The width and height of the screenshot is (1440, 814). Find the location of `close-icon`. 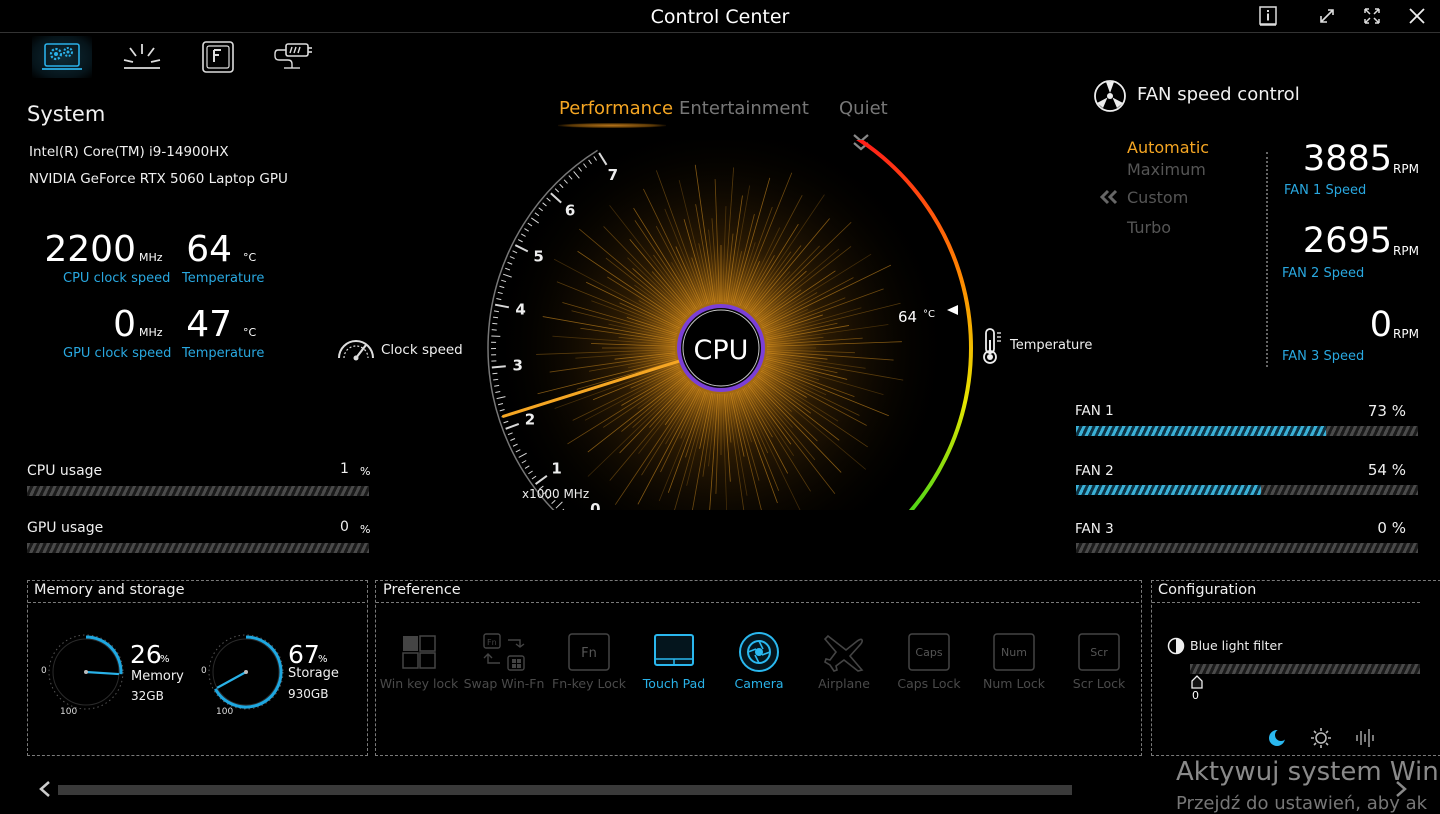

close-icon is located at coordinates (1417, 16).